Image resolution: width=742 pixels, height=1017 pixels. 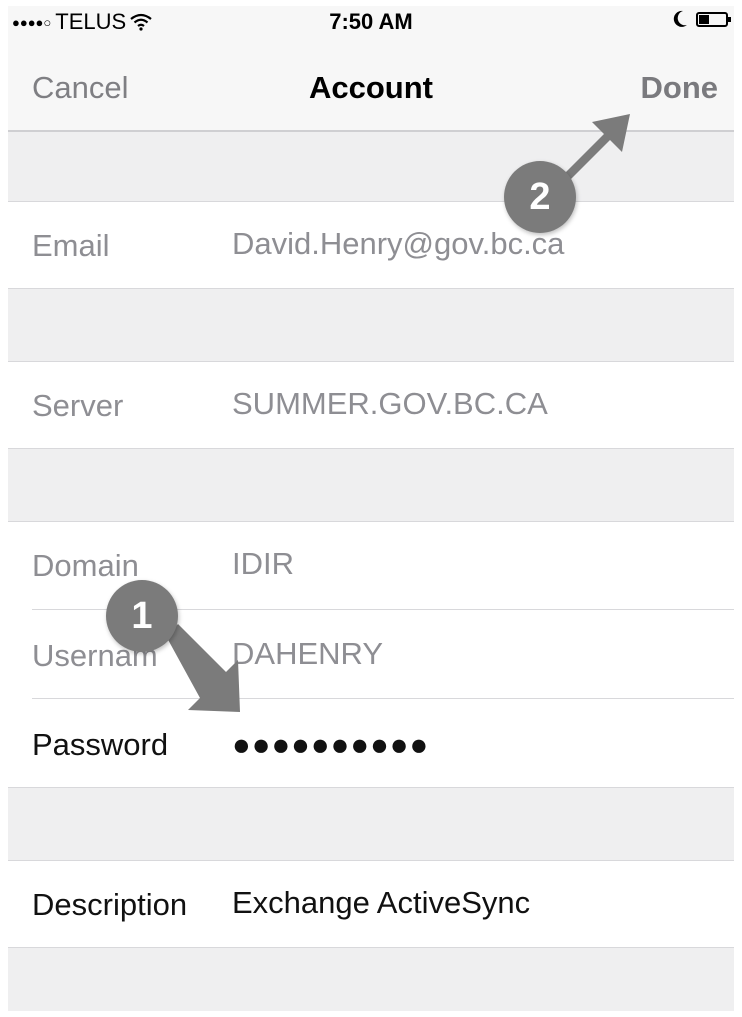 I want to click on battery-level, so click(x=704, y=19).